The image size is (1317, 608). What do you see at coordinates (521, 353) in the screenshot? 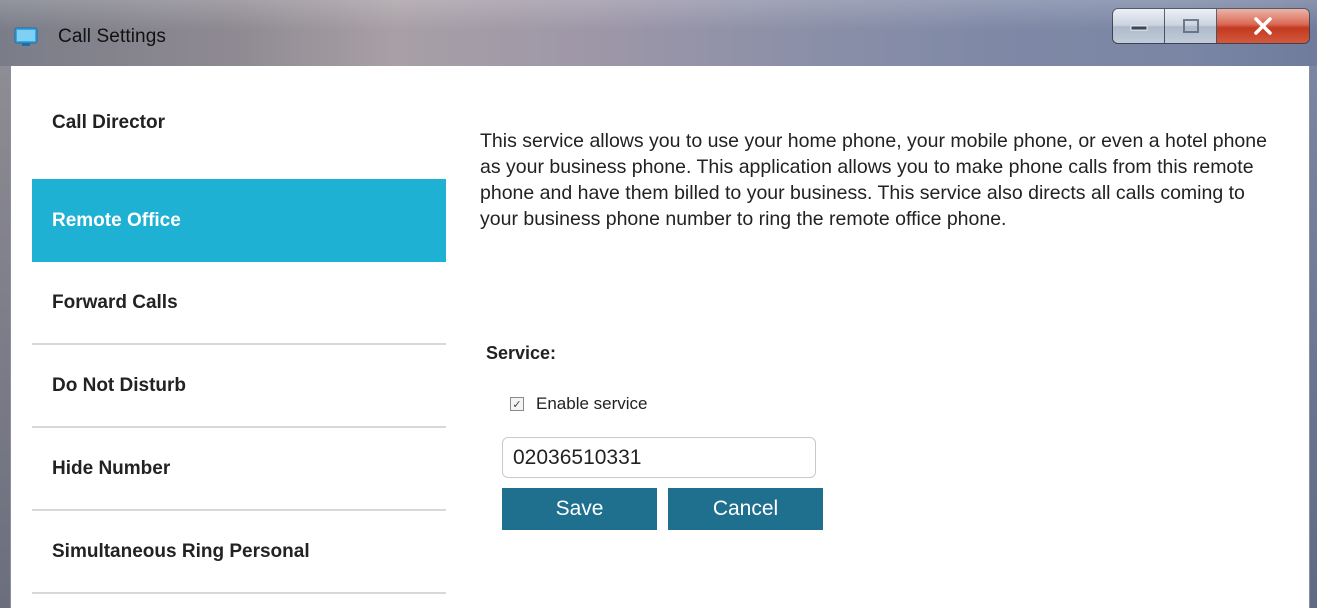
I see `service-label: Service:` at bounding box center [521, 353].